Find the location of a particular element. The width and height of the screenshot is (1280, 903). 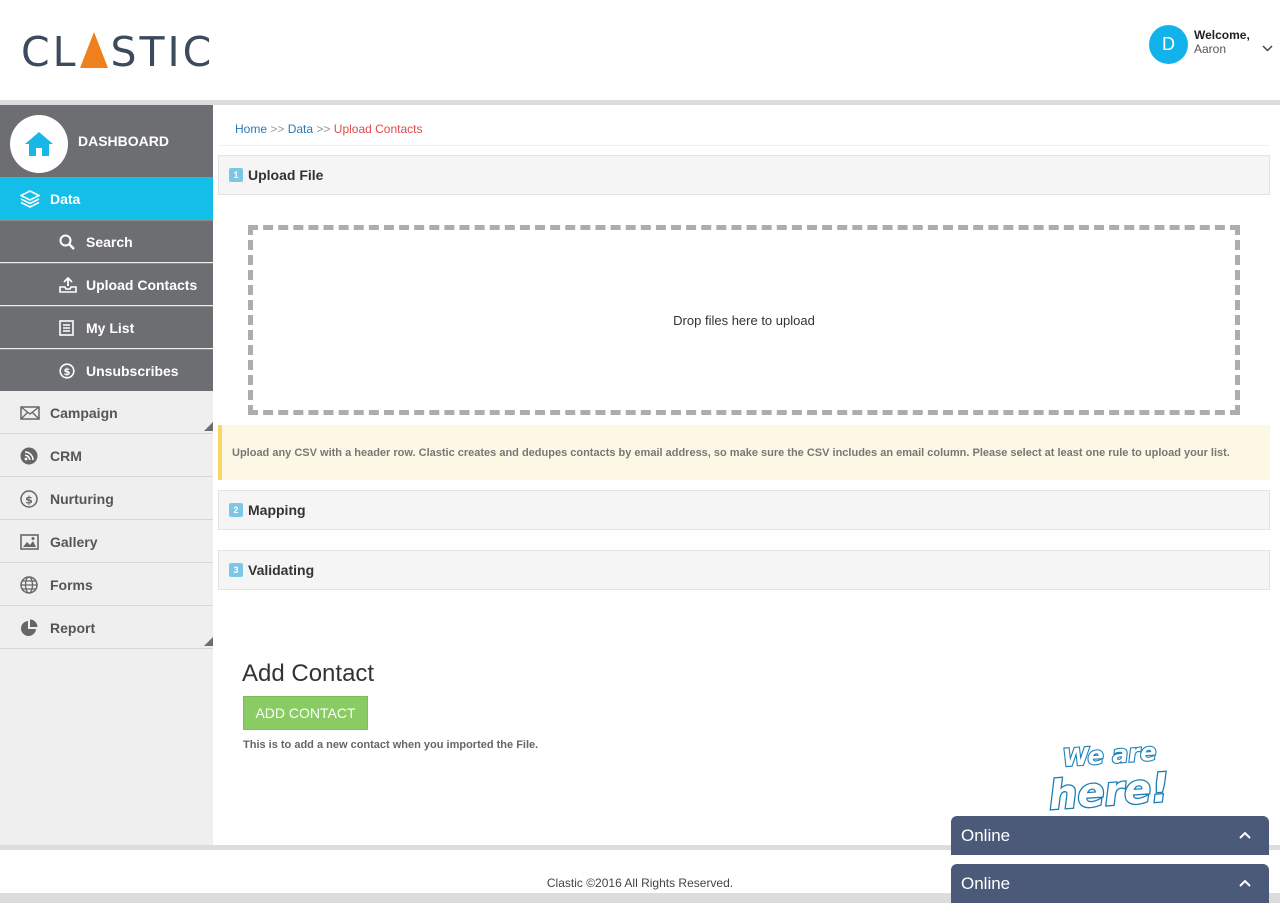

footer-copyright: Clastic ©2016 All Rights Reserved. is located at coordinates (640, 883).